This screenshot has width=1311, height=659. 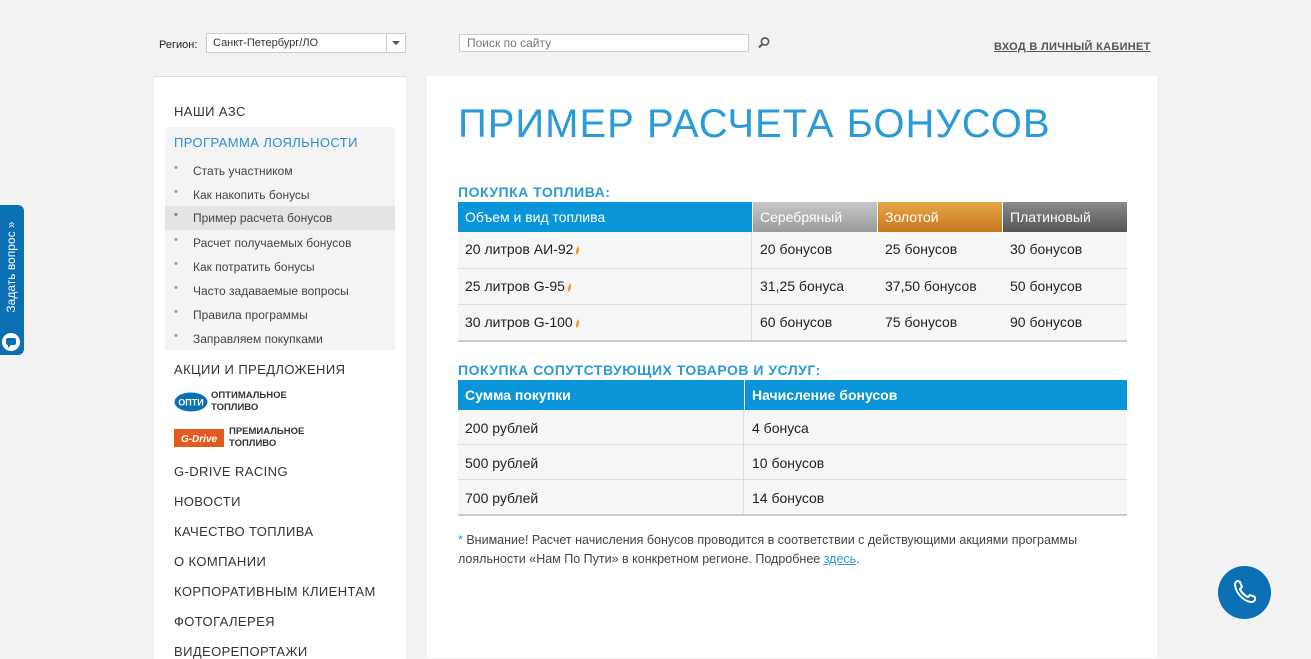 I want to click on sub-item-label: Как накопить бонусы, so click(x=251, y=195).